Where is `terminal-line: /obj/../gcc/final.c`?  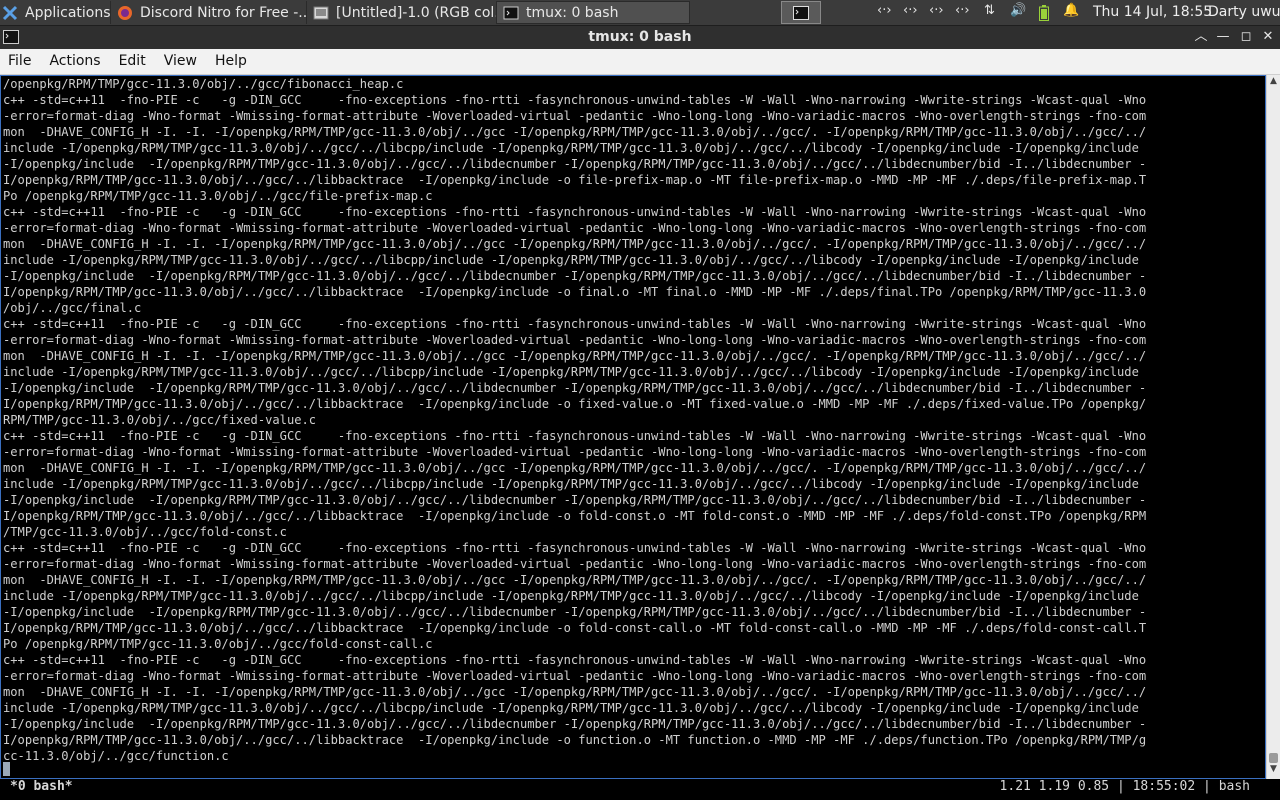
terminal-line: /obj/../gcc/final.c is located at coordinates (72, 308).